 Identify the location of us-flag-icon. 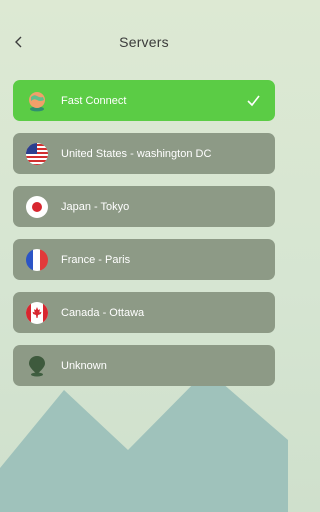
(37, 153).